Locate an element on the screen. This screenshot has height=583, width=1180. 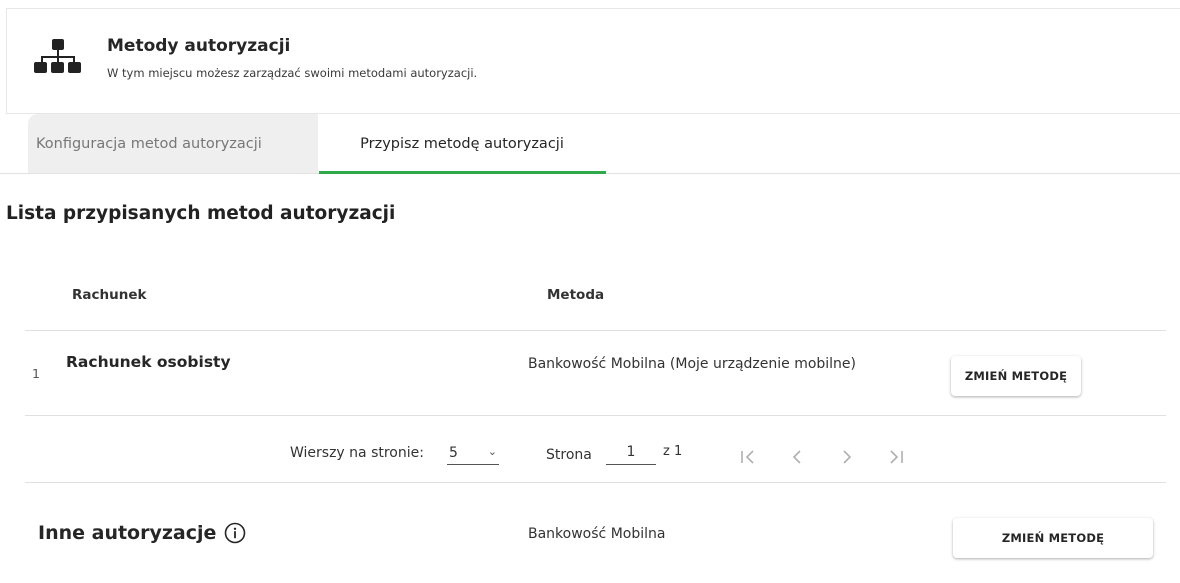
tab-configuration: Konfiguracja metod autoryzacji is located at coordinates (173, 143).